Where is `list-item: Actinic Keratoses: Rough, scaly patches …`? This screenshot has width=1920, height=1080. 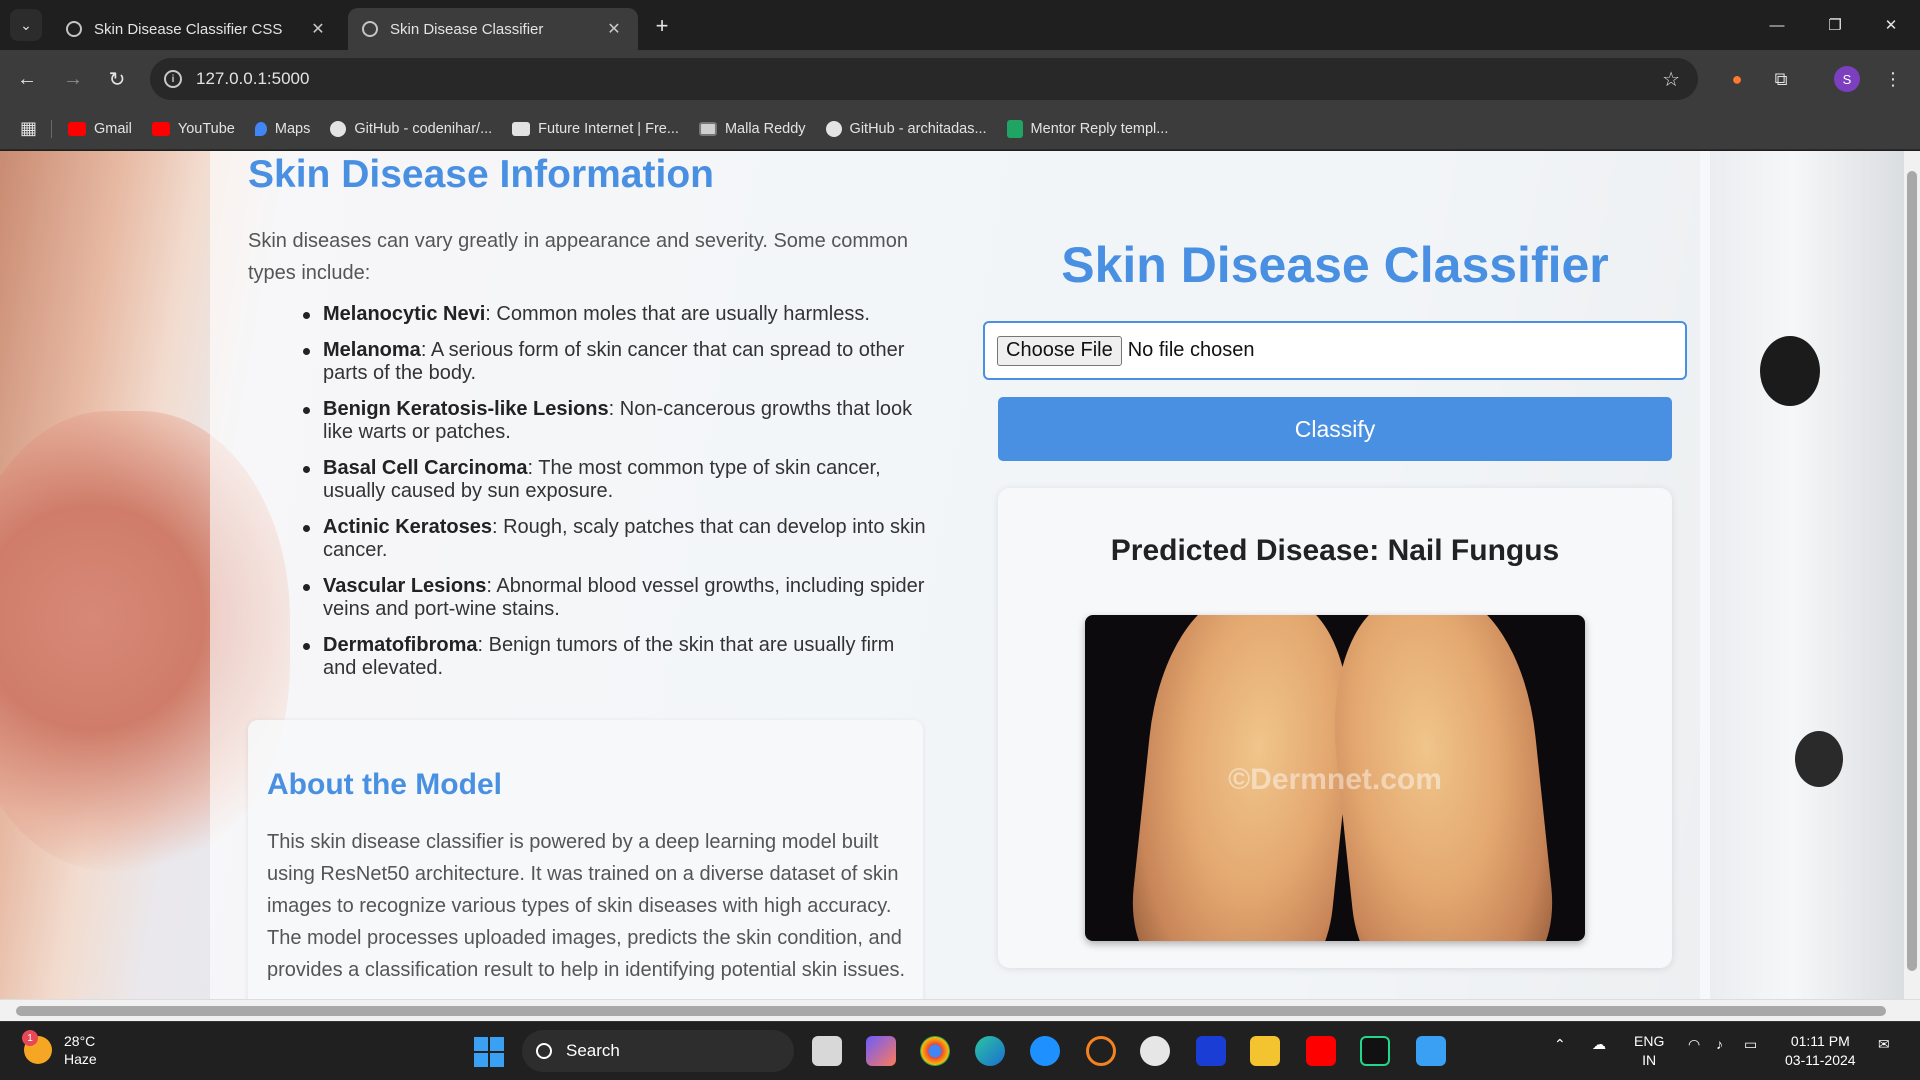
list-item: Actinic Keratoses: Rough, scaly patches … is located at coordinates (618, 539).